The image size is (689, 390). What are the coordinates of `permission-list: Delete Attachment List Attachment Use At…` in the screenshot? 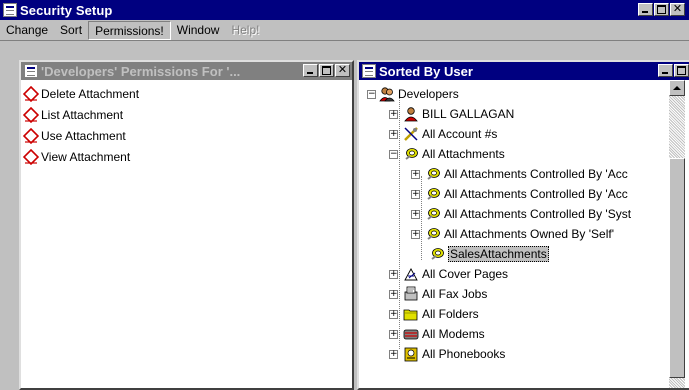 It's located at (186, 123).